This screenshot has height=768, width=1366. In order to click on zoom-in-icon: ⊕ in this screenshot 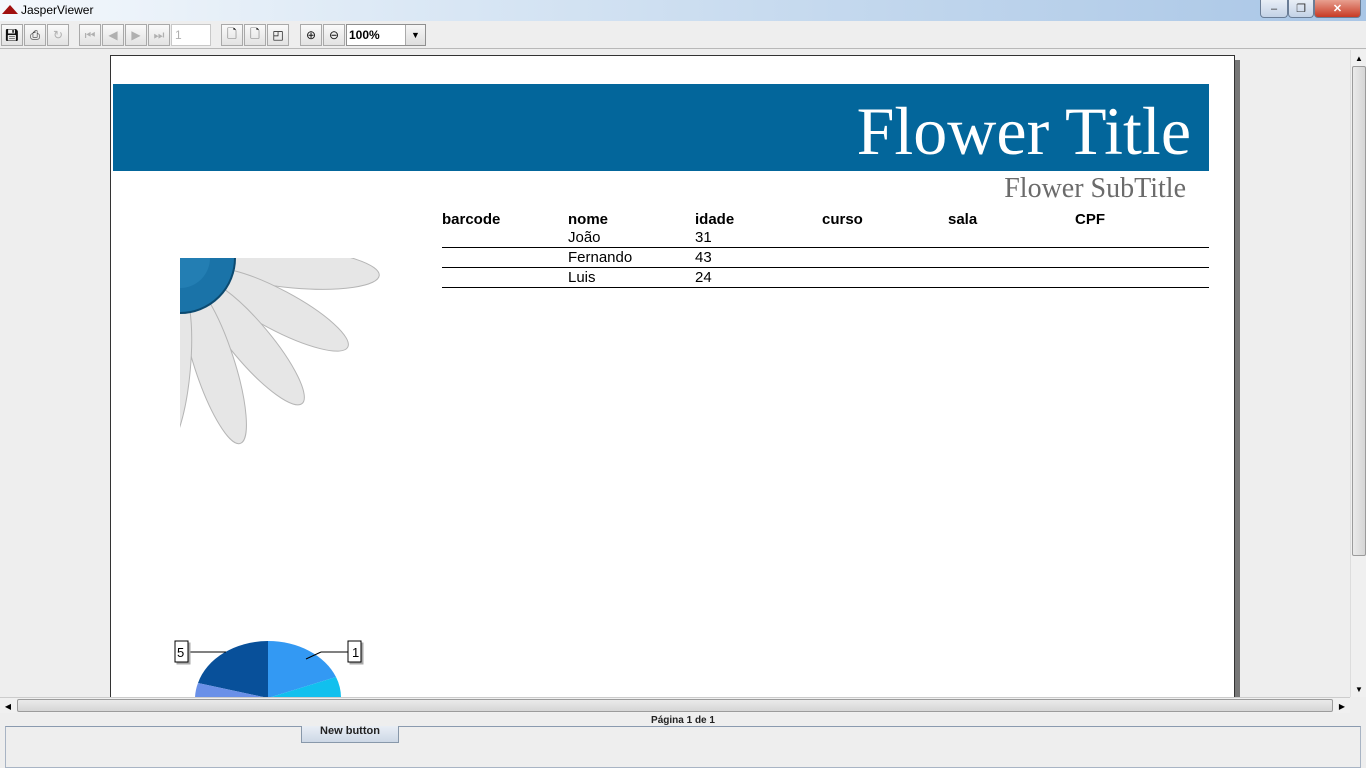, I will do `click(311, 35)`.